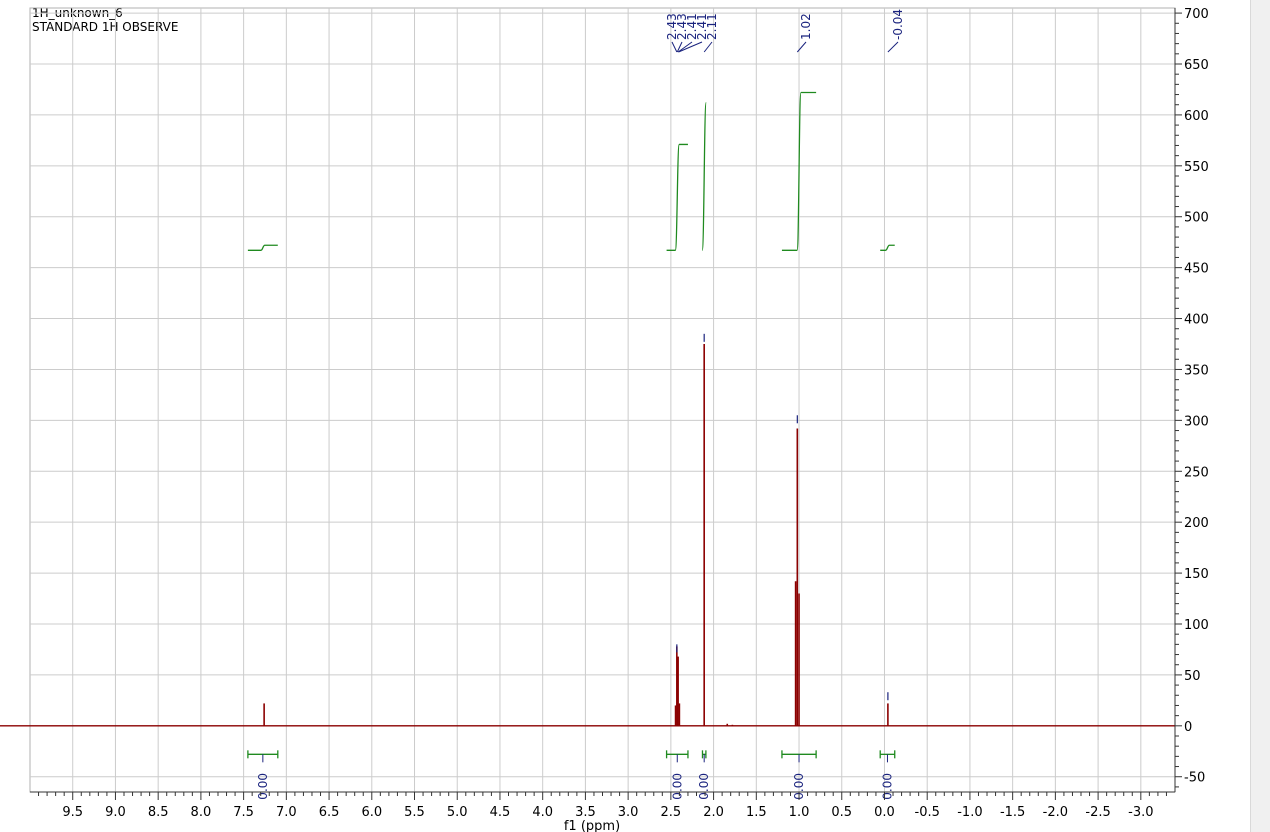 Image resolution: width=1270 pixels, height=832 pixels. I want to click on y-tick-label: 300, so click(1196, 421).